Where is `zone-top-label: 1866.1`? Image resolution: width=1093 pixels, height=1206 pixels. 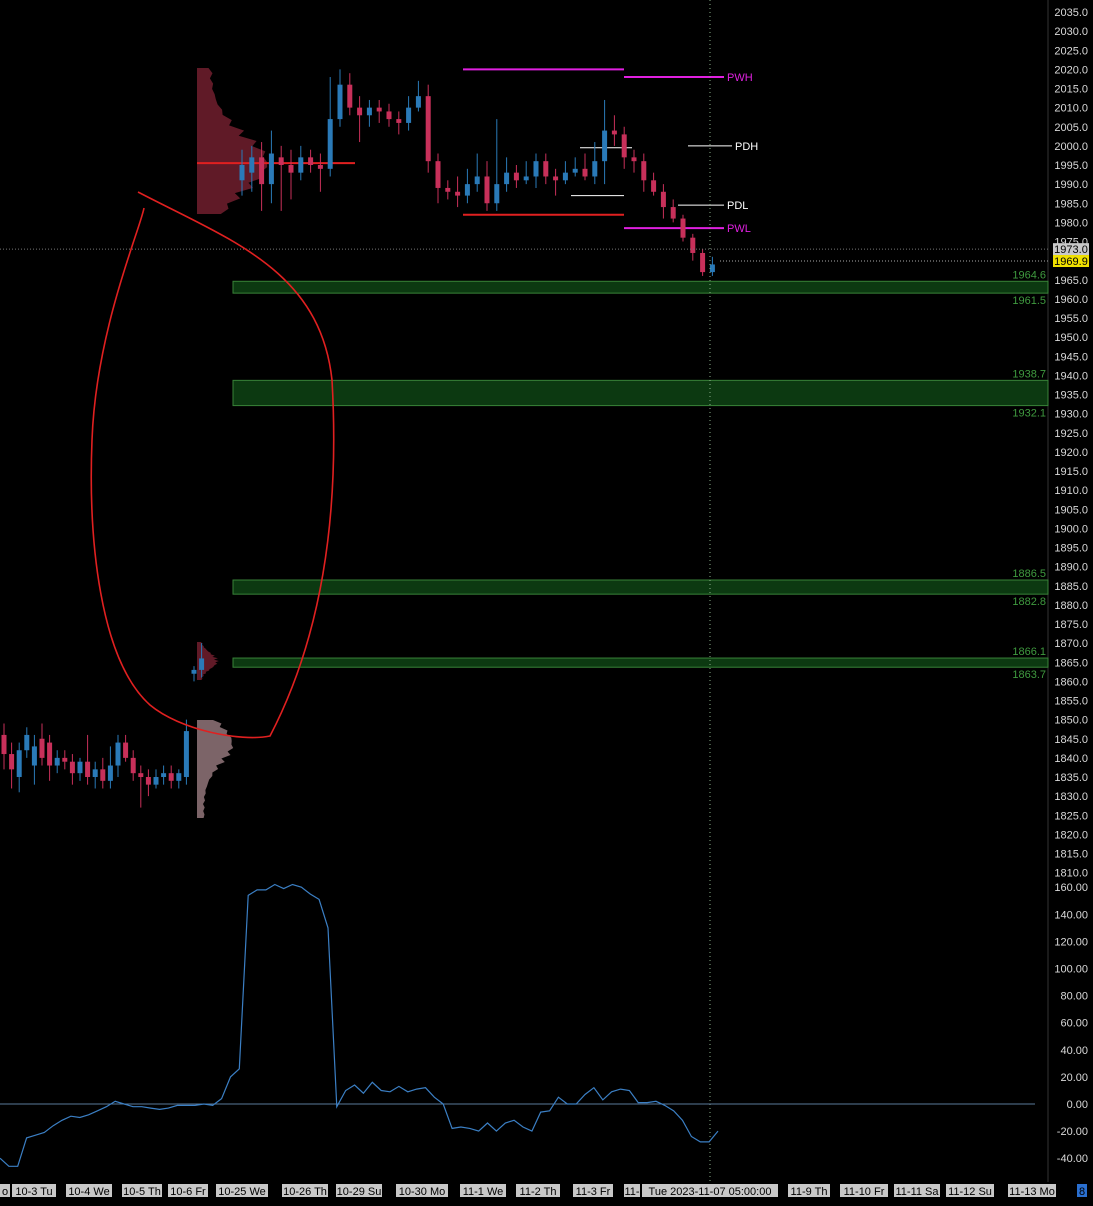
zone-top-label: 1866.1 is located at coordinates (1029, 652).